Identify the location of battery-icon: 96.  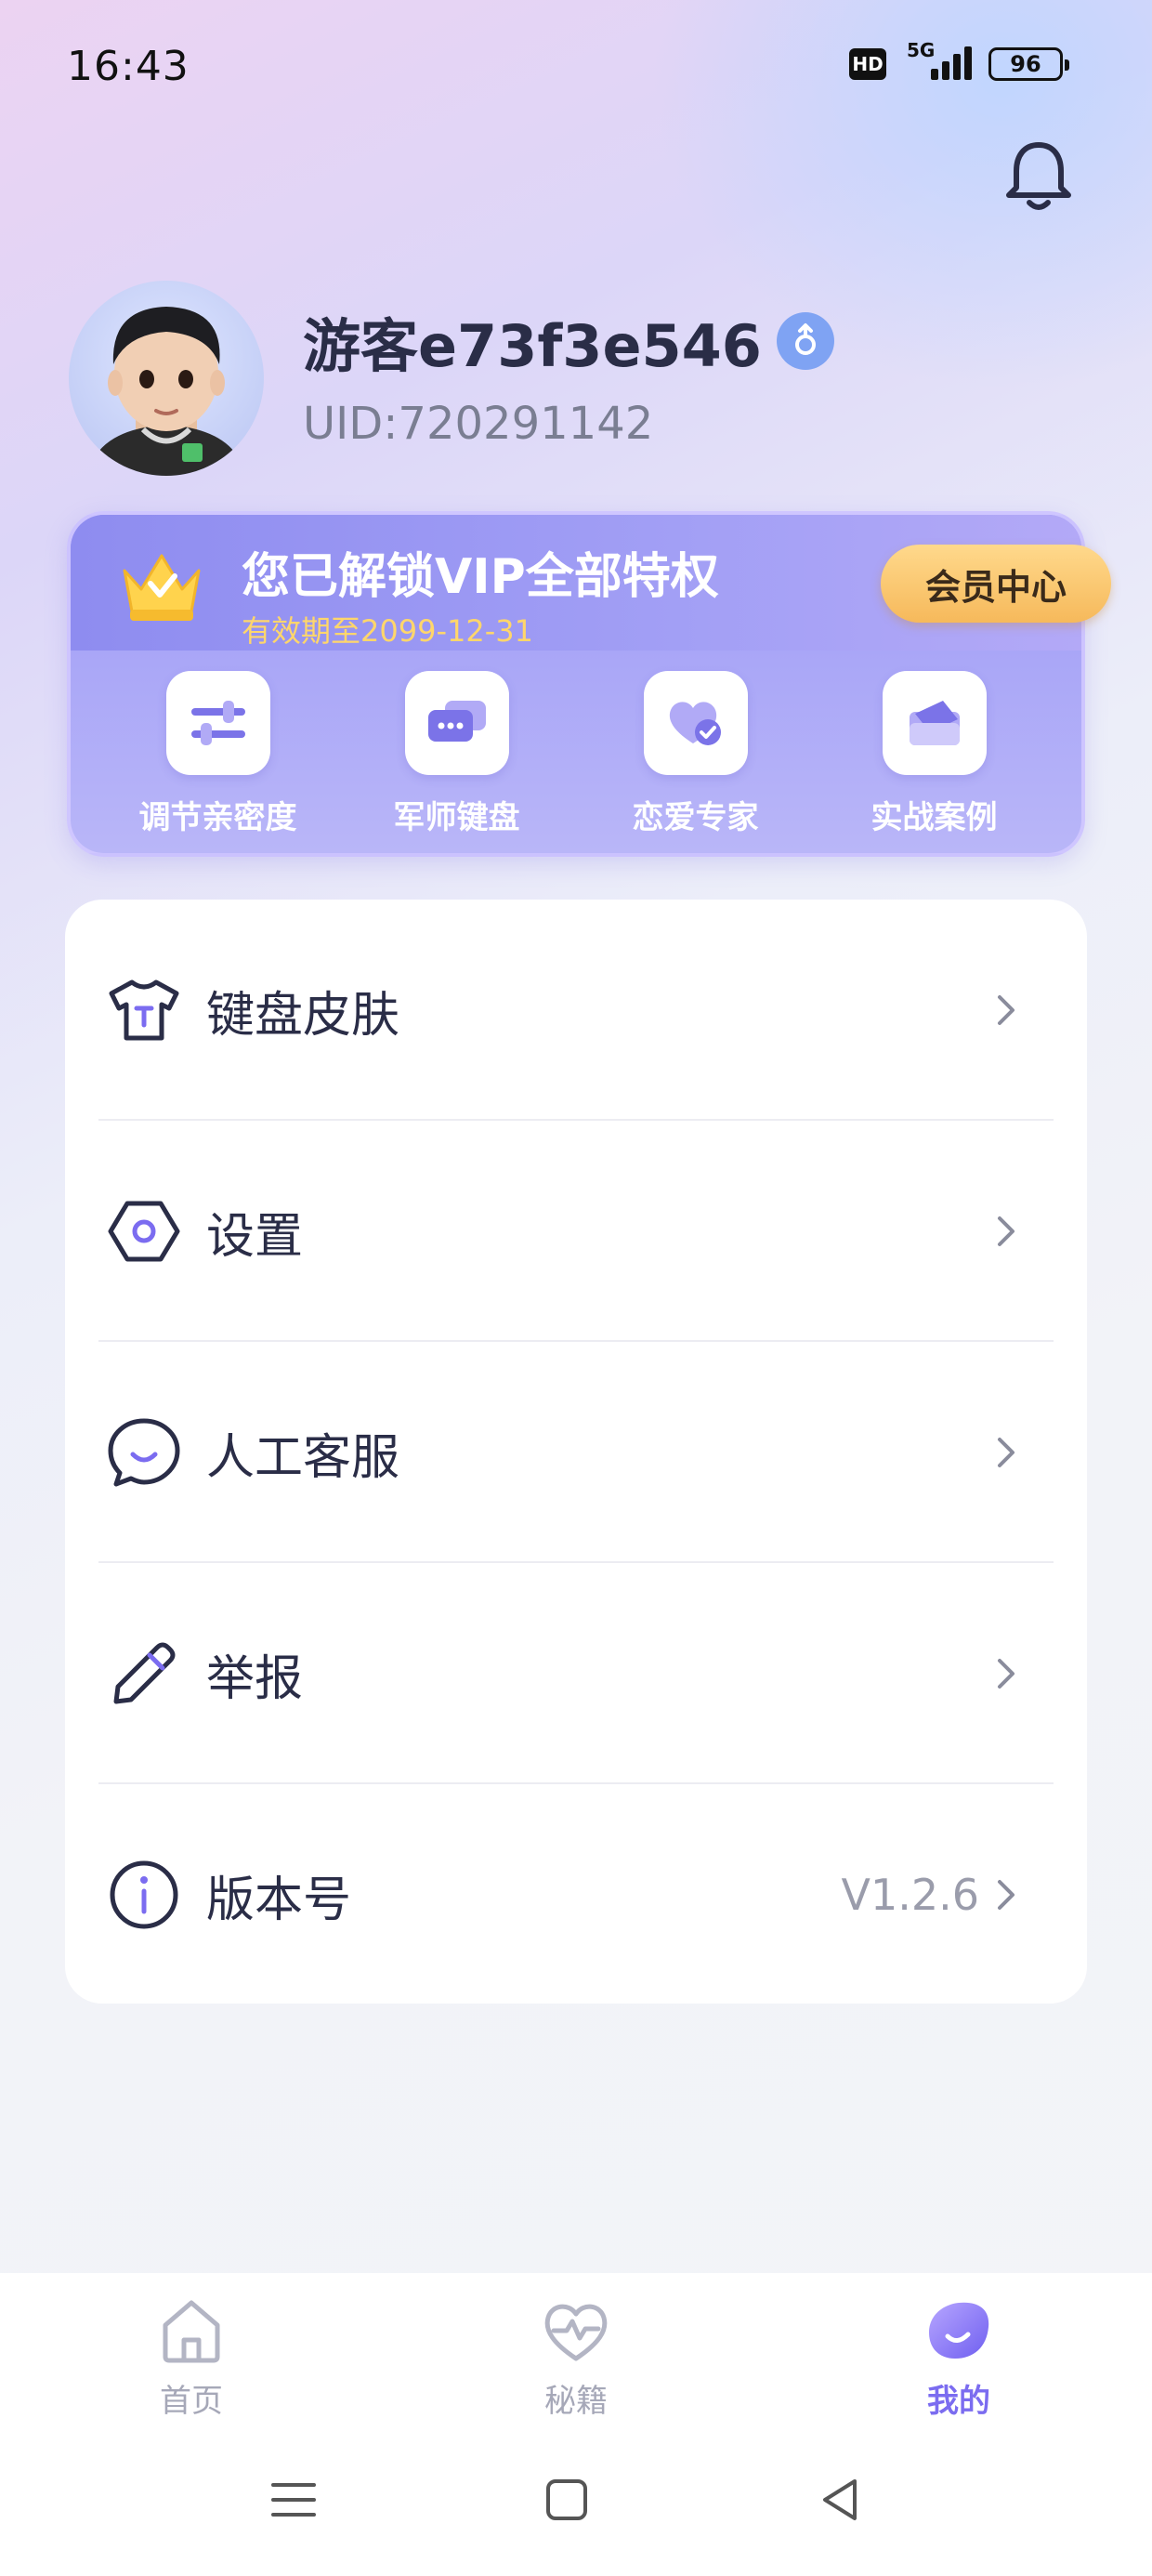
(1028, 64).